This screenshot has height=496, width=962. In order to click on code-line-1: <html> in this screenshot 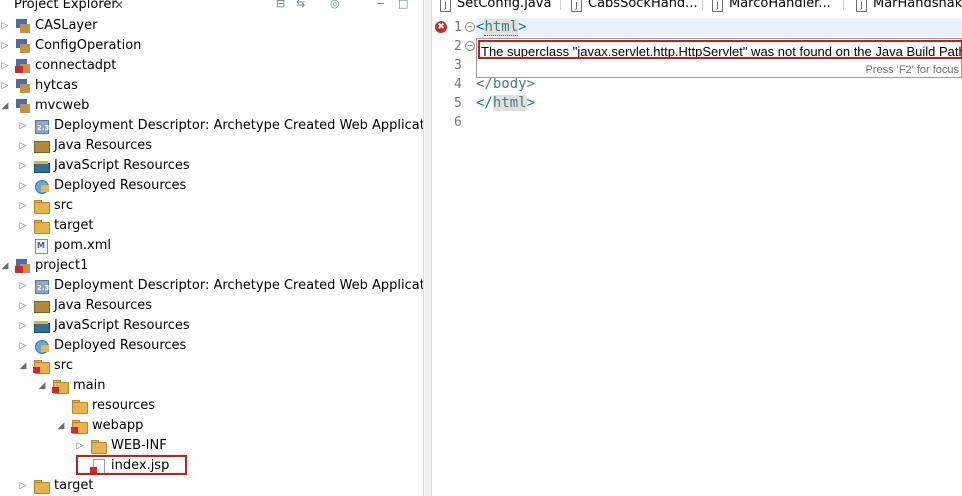, I will do `click(719, 27)`.